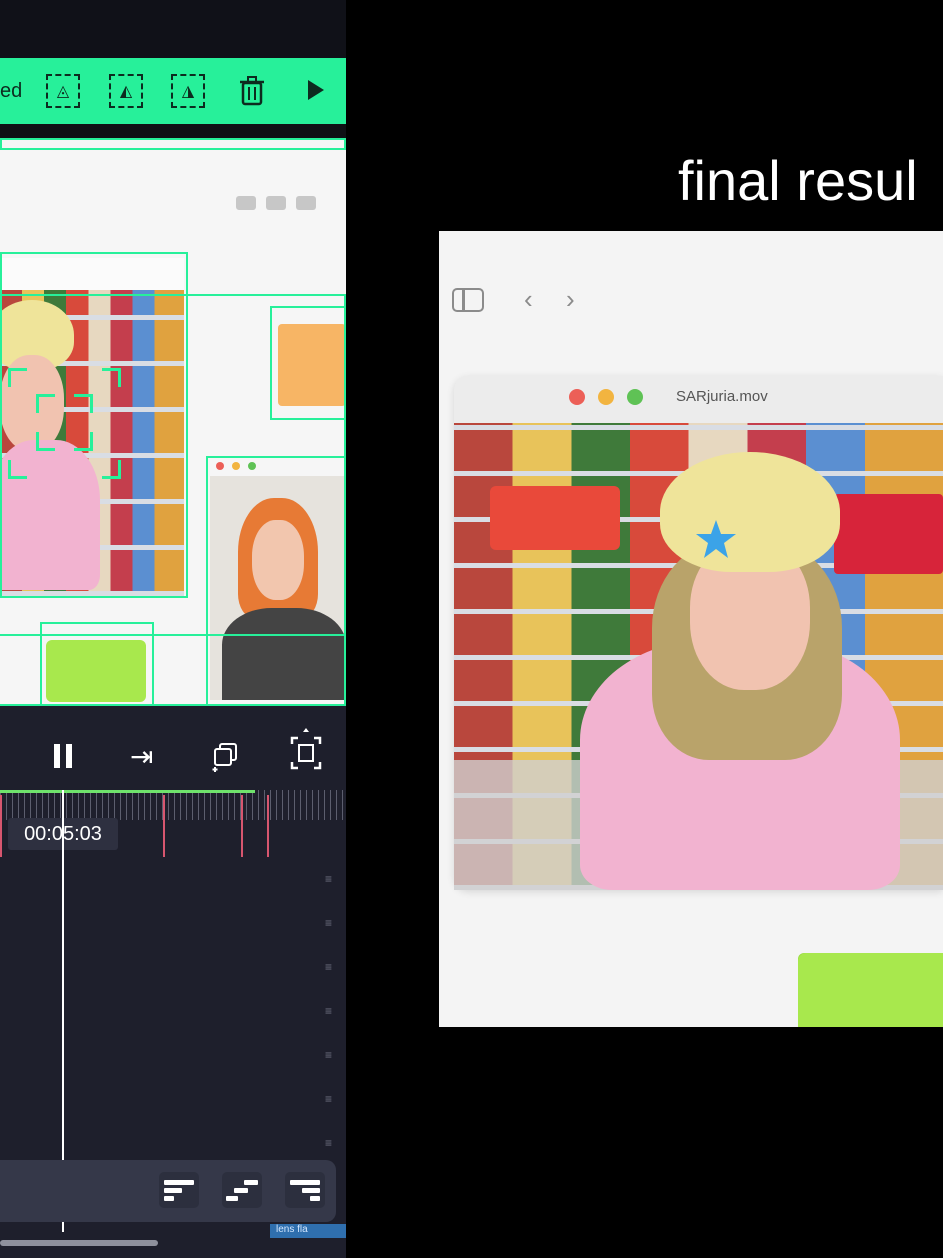  What do you see at coordinates (716, 540) in the screenshot?
I see `star-icon` at bounding box center [716, 540].